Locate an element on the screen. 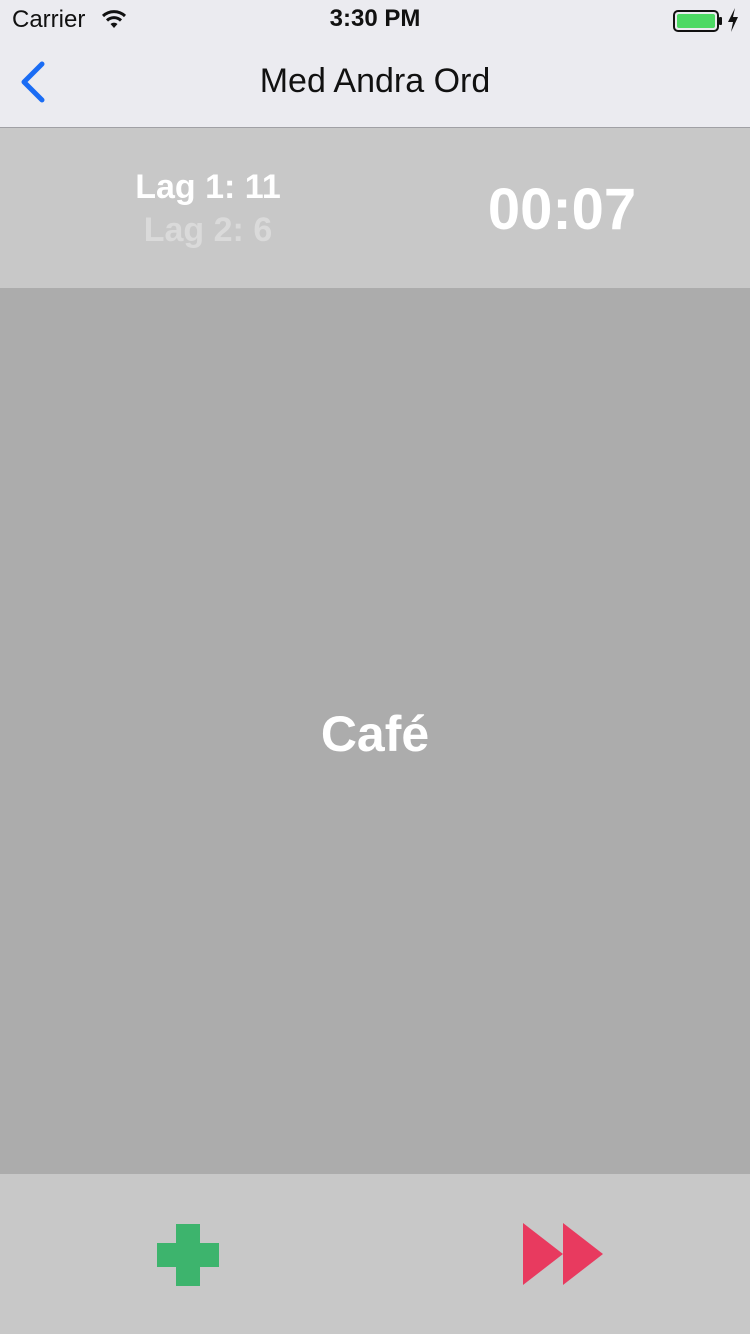 The height and width of the screenshot is (1334, 750). battery-icon is located at coordinates (697, 21).